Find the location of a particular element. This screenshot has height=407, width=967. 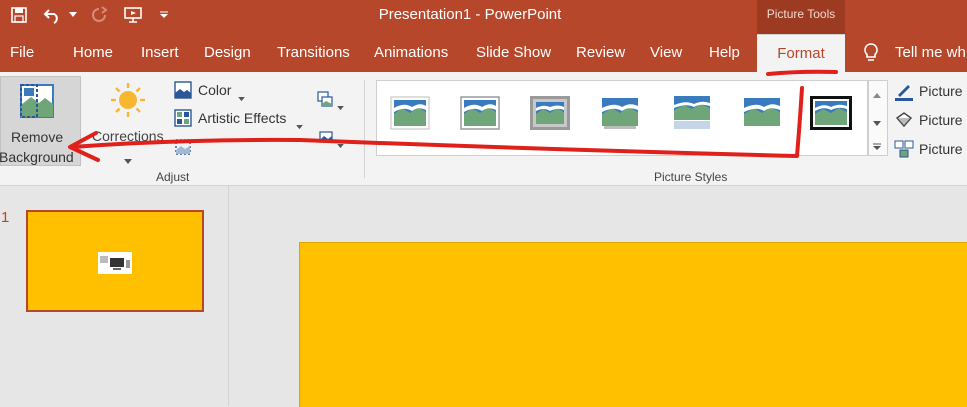

arrow-annotation is located at coordinates (437, 122).